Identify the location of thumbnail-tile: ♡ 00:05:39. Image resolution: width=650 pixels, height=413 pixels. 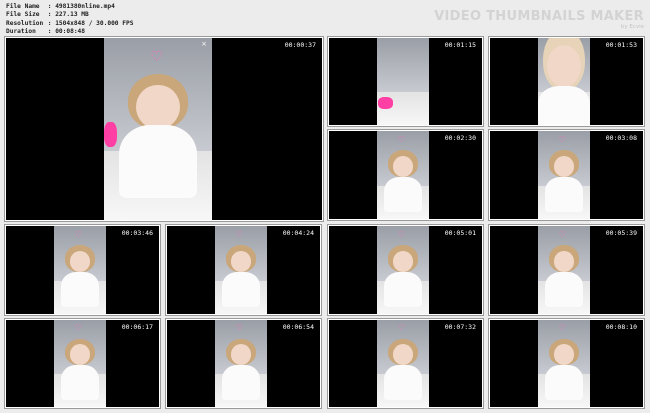
(566, 270).